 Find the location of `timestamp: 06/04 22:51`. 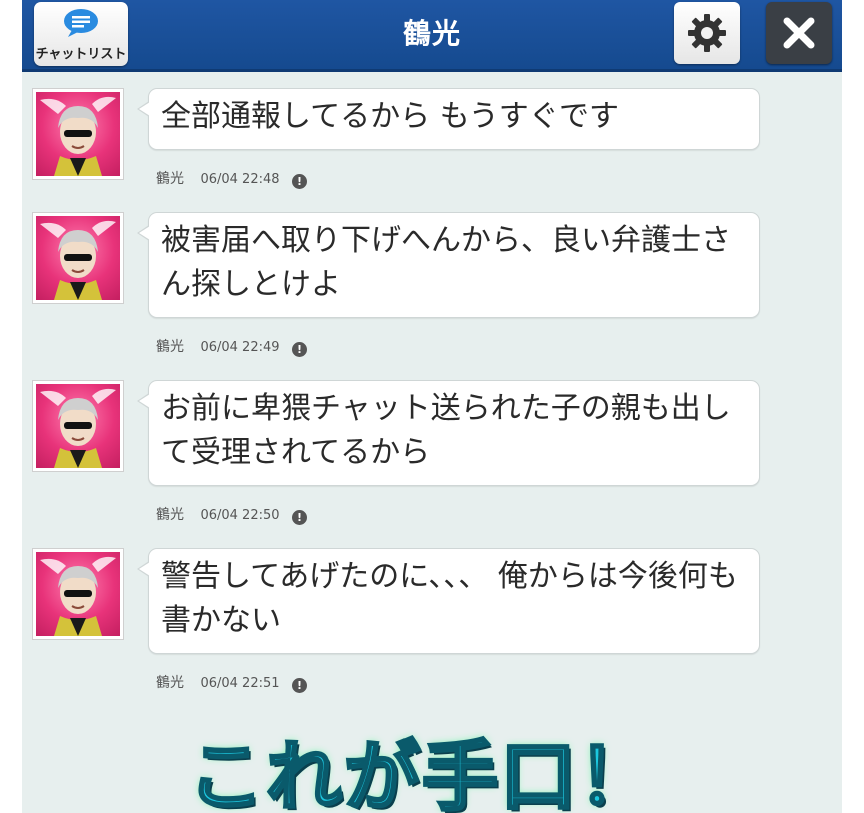

timestamp: 06/04 22:51 is located at coordinates (240, 683).